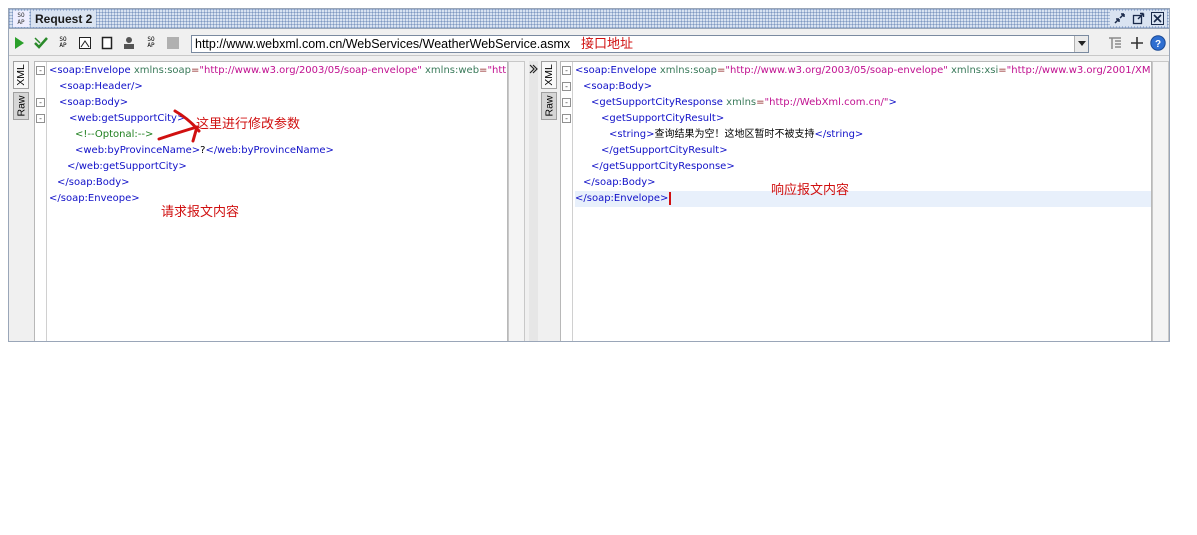 The width and height of the screenshot is (1197, 535). I want to click on stop-icon, so click(173, 43).